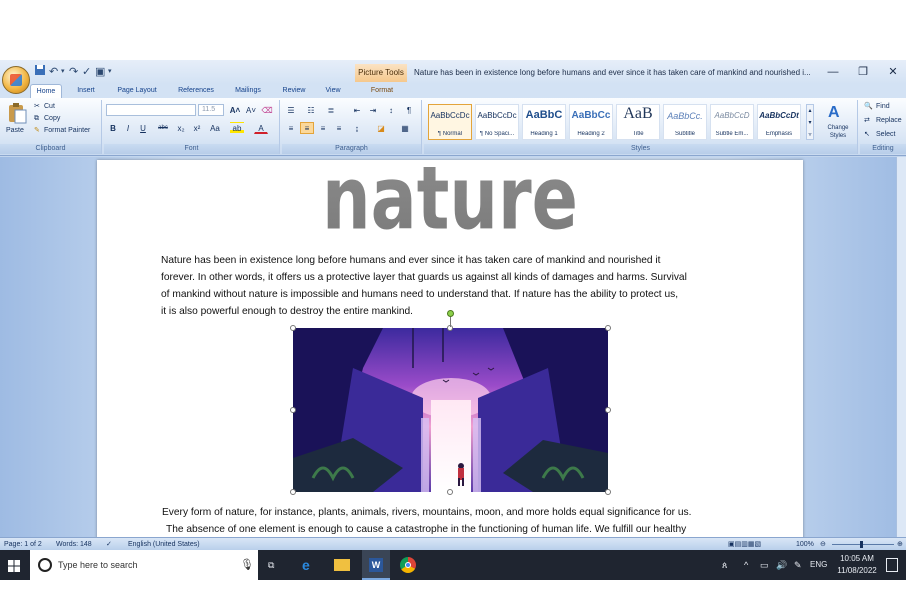 Image resolution: width=906 pixels, height=597 pixels. What do you see at coordinates (450, 122) in the screenshot?
I see `style-normal: AaBbCcDc ¶ Normal` at bounding box center [450, 122].